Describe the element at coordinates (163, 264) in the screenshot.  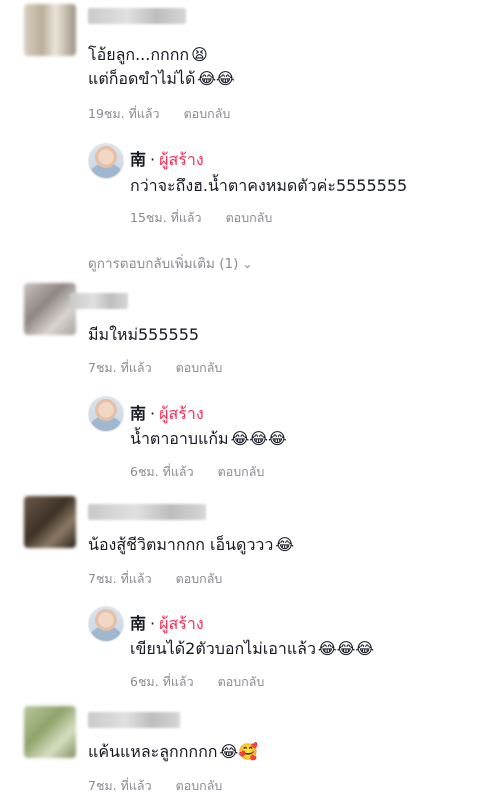
I see `view-more-label: ดูการตอบกลับเพิ่มเติม (1)` at that location.